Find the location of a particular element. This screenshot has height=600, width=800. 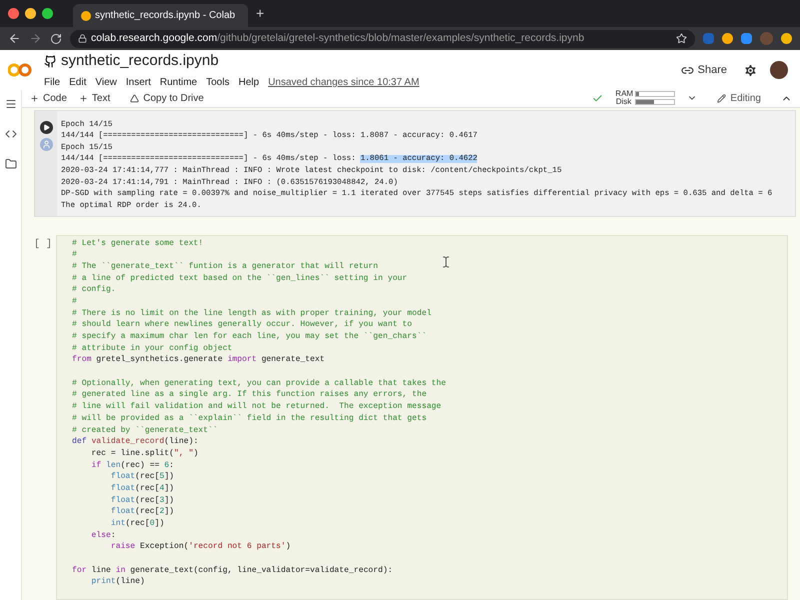

code-line: raise Exception('record not 6 parts') is located at coordinates (200, 547).